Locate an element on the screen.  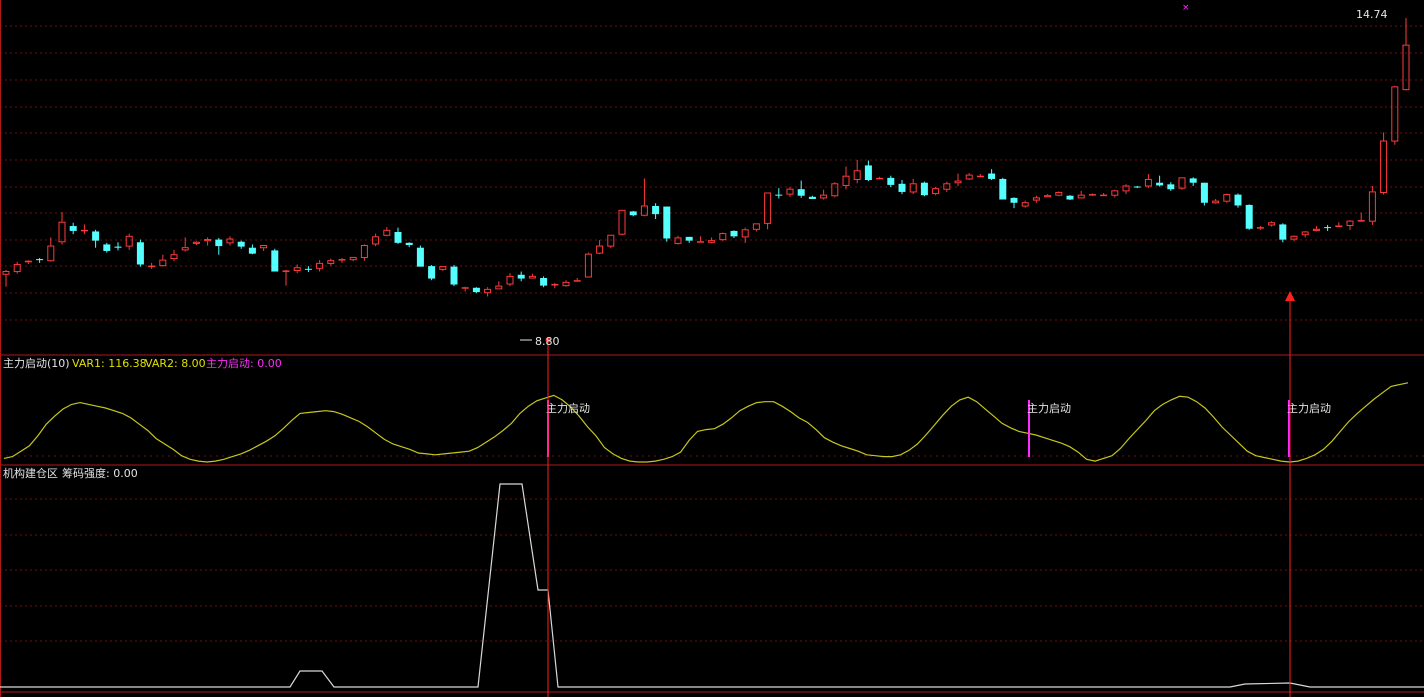
var2-label: VAR2: 8.00 is located at coordinates (175, 363).